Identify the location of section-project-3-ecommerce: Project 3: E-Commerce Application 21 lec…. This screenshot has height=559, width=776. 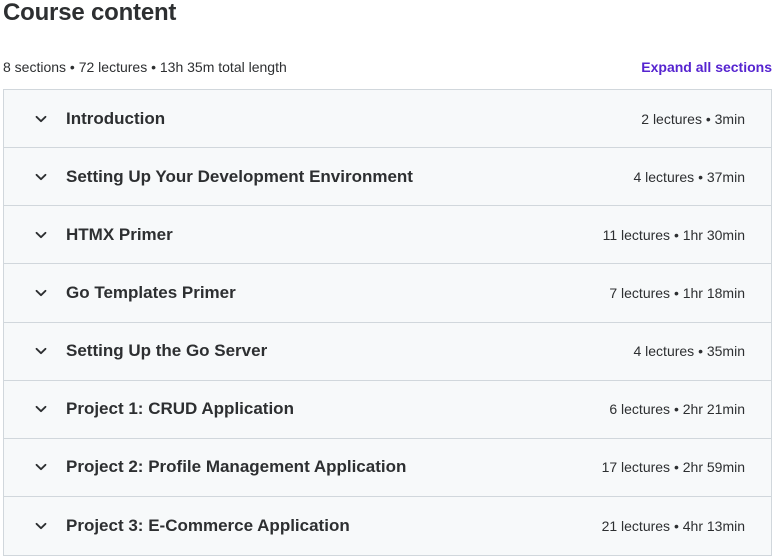
(387, 526).